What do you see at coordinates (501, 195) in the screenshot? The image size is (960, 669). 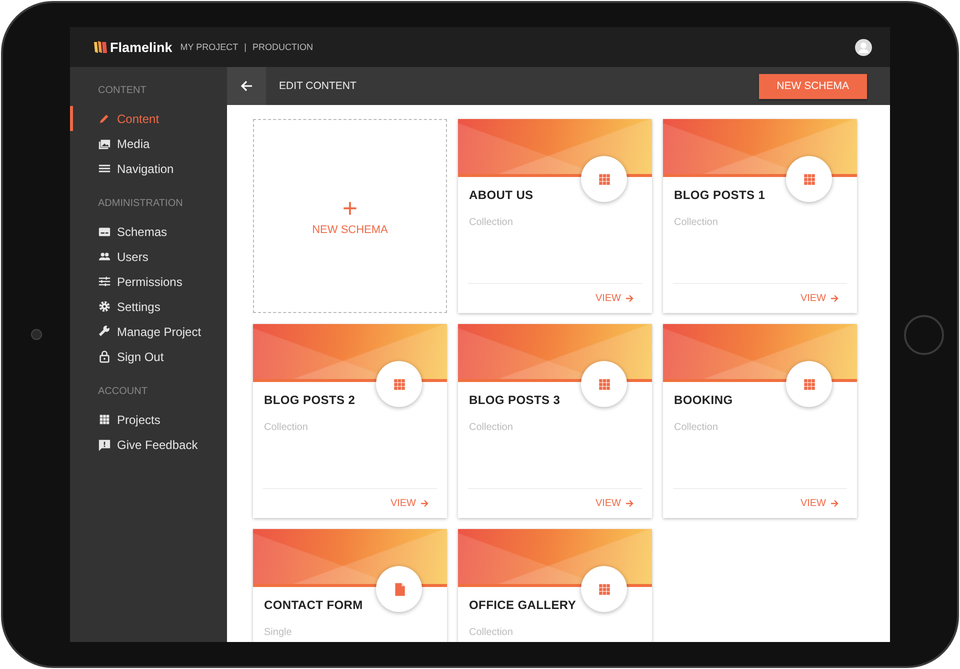 I see `card-title: ABOUT US` at bounding box center [501, 195].